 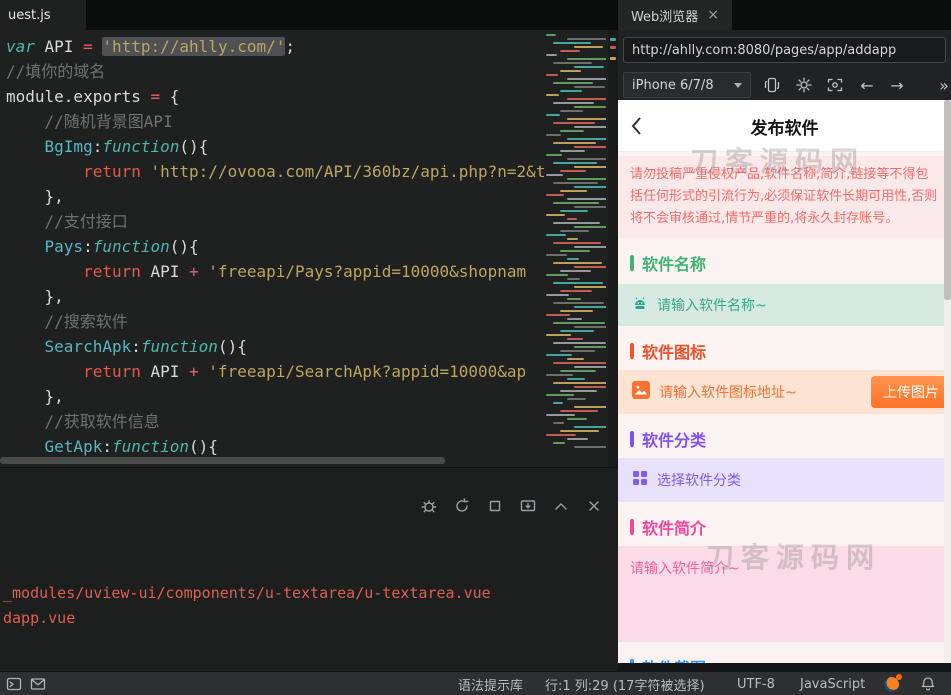 I want to click on preview-bottom-strip, so click(x=784, y=667).